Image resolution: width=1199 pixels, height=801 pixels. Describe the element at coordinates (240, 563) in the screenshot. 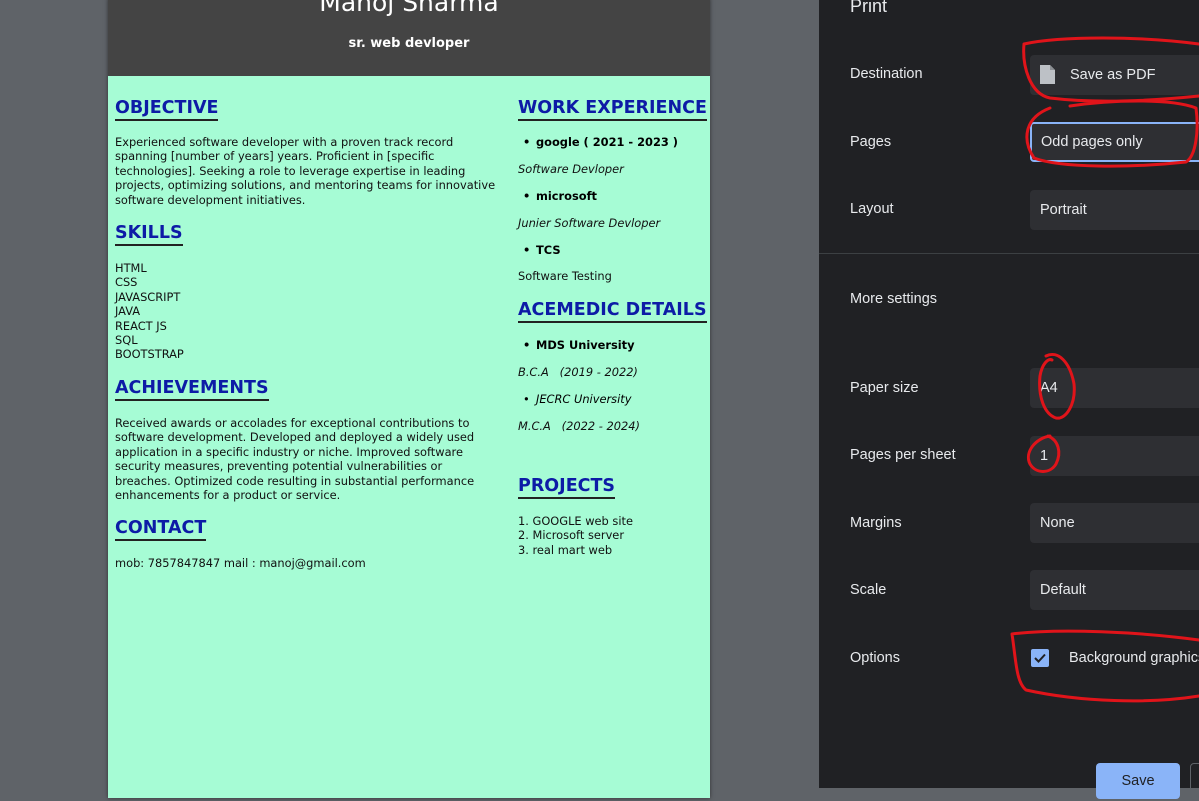

I see `contact-text: mob: 7857847847 mail : manoj@gmail.com` at that location.